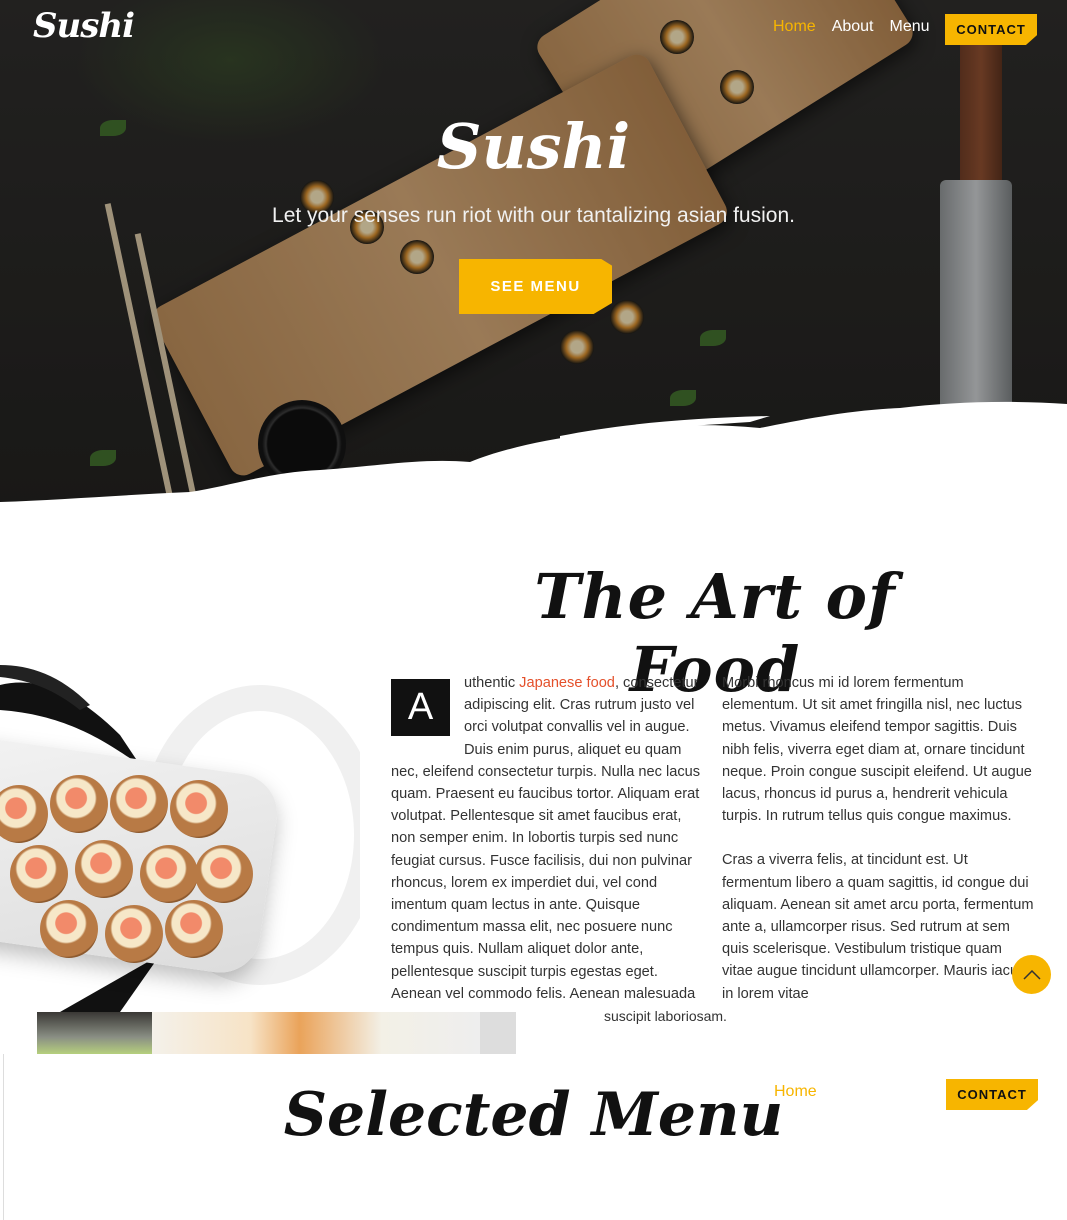  I want to click on nav-link-about: About, so click(853, 27).